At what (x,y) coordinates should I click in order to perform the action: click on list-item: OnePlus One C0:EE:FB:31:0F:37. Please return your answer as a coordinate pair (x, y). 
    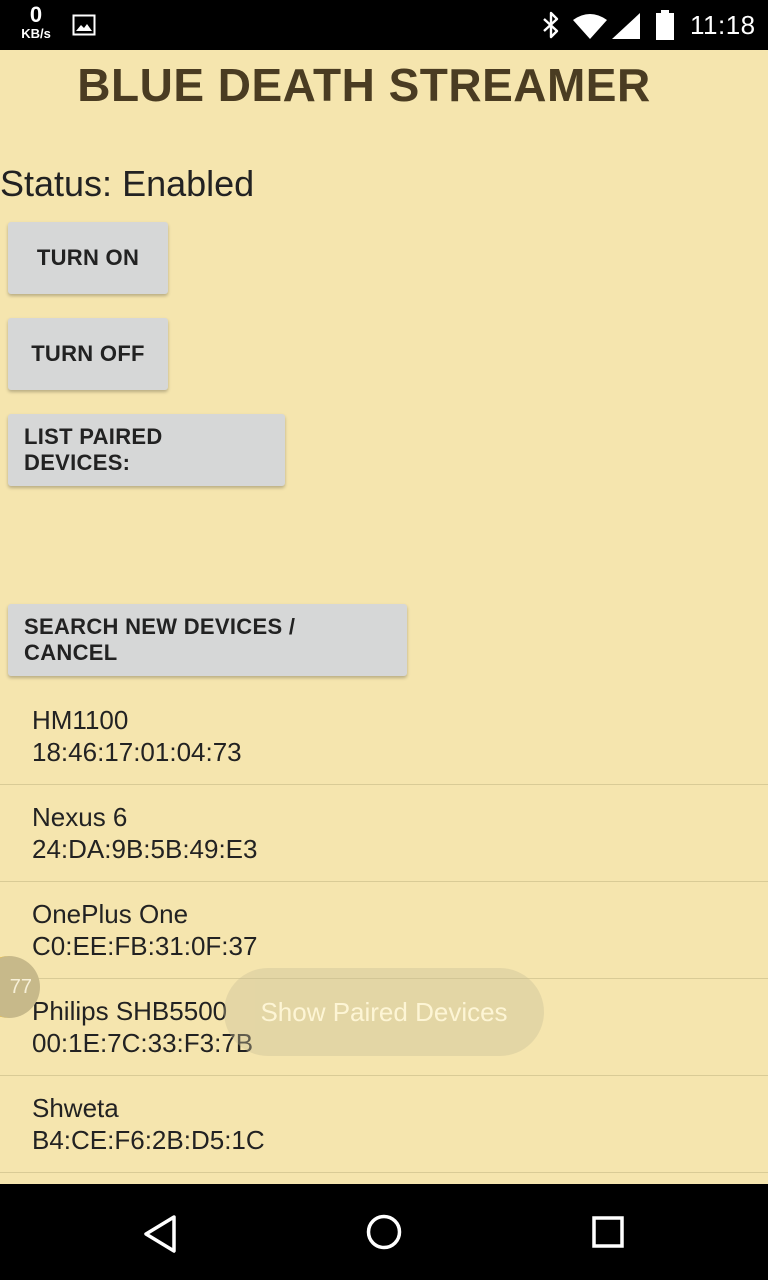
    Looking at the image, I should click on (384, 930).